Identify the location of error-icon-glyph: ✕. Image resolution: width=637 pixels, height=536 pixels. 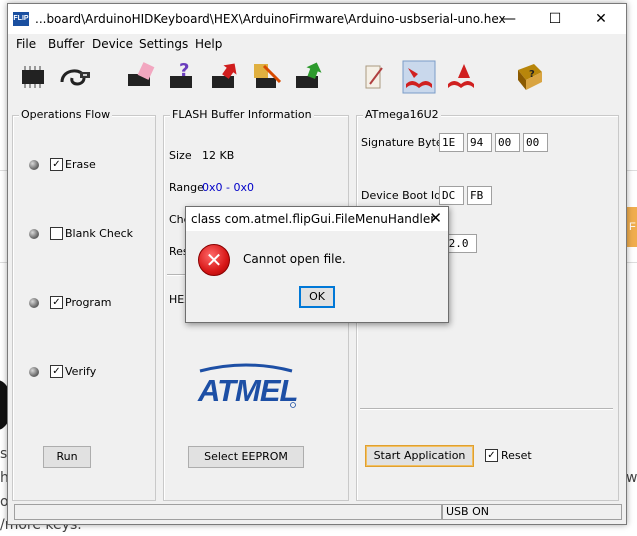
(214, 260).